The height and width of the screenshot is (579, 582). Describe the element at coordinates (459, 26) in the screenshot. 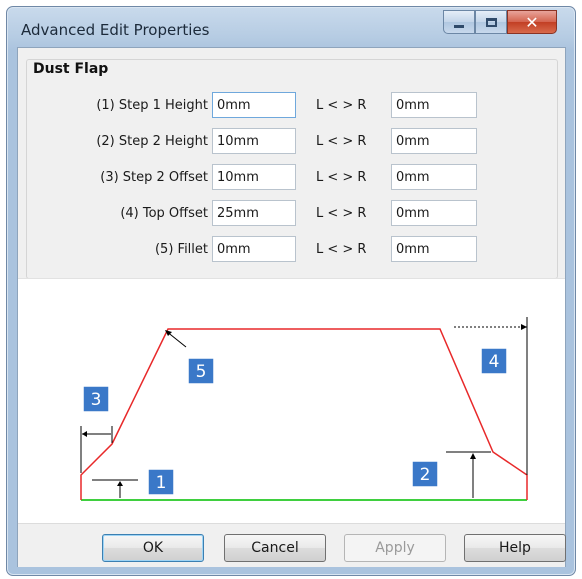

I see `minimize-icon` at that location.